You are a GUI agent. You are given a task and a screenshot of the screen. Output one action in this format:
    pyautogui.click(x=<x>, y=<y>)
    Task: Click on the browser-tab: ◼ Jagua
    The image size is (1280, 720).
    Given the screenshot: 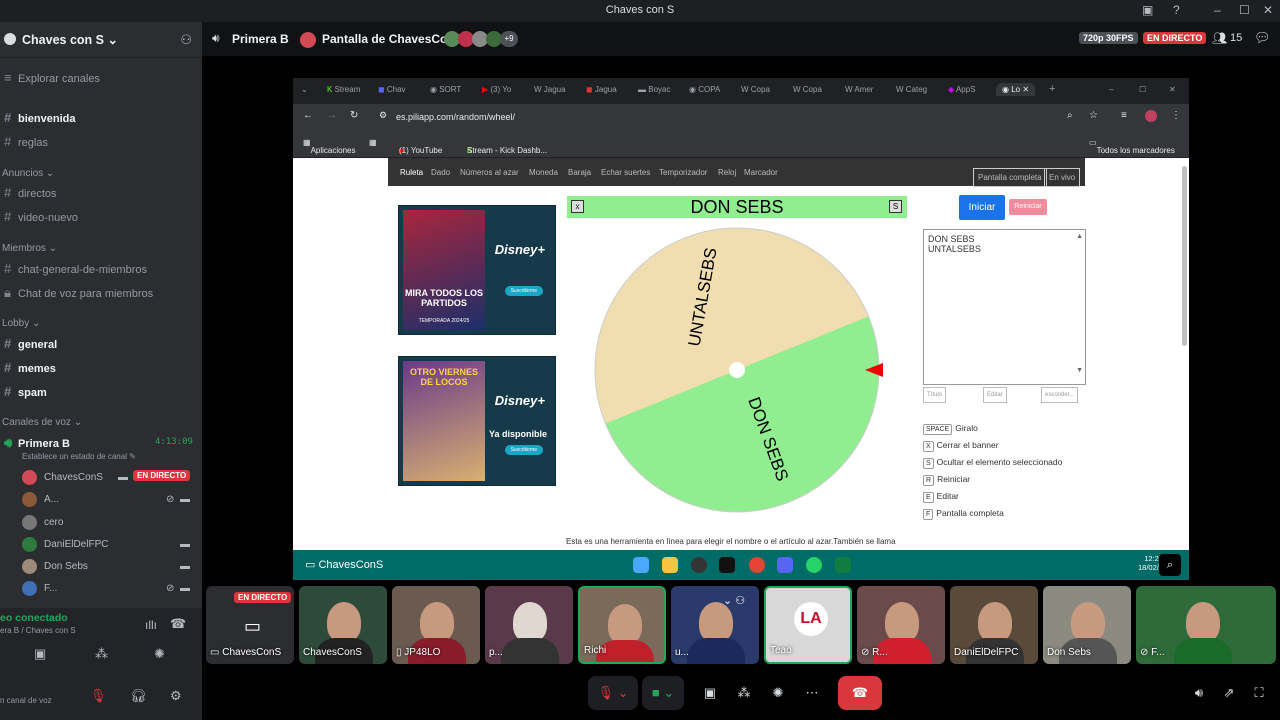 What is the action you would take?
    pyautogui.click(x=601, y=89)
    